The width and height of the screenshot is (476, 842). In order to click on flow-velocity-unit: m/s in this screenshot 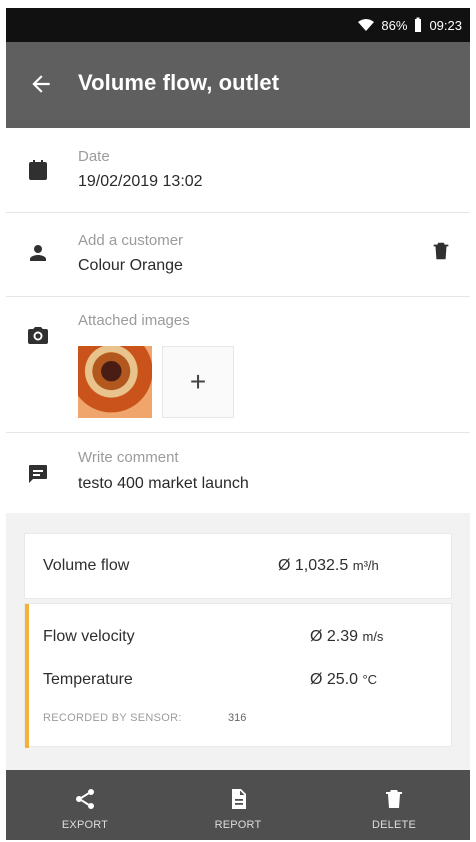, I will do `click(373, 636)`.